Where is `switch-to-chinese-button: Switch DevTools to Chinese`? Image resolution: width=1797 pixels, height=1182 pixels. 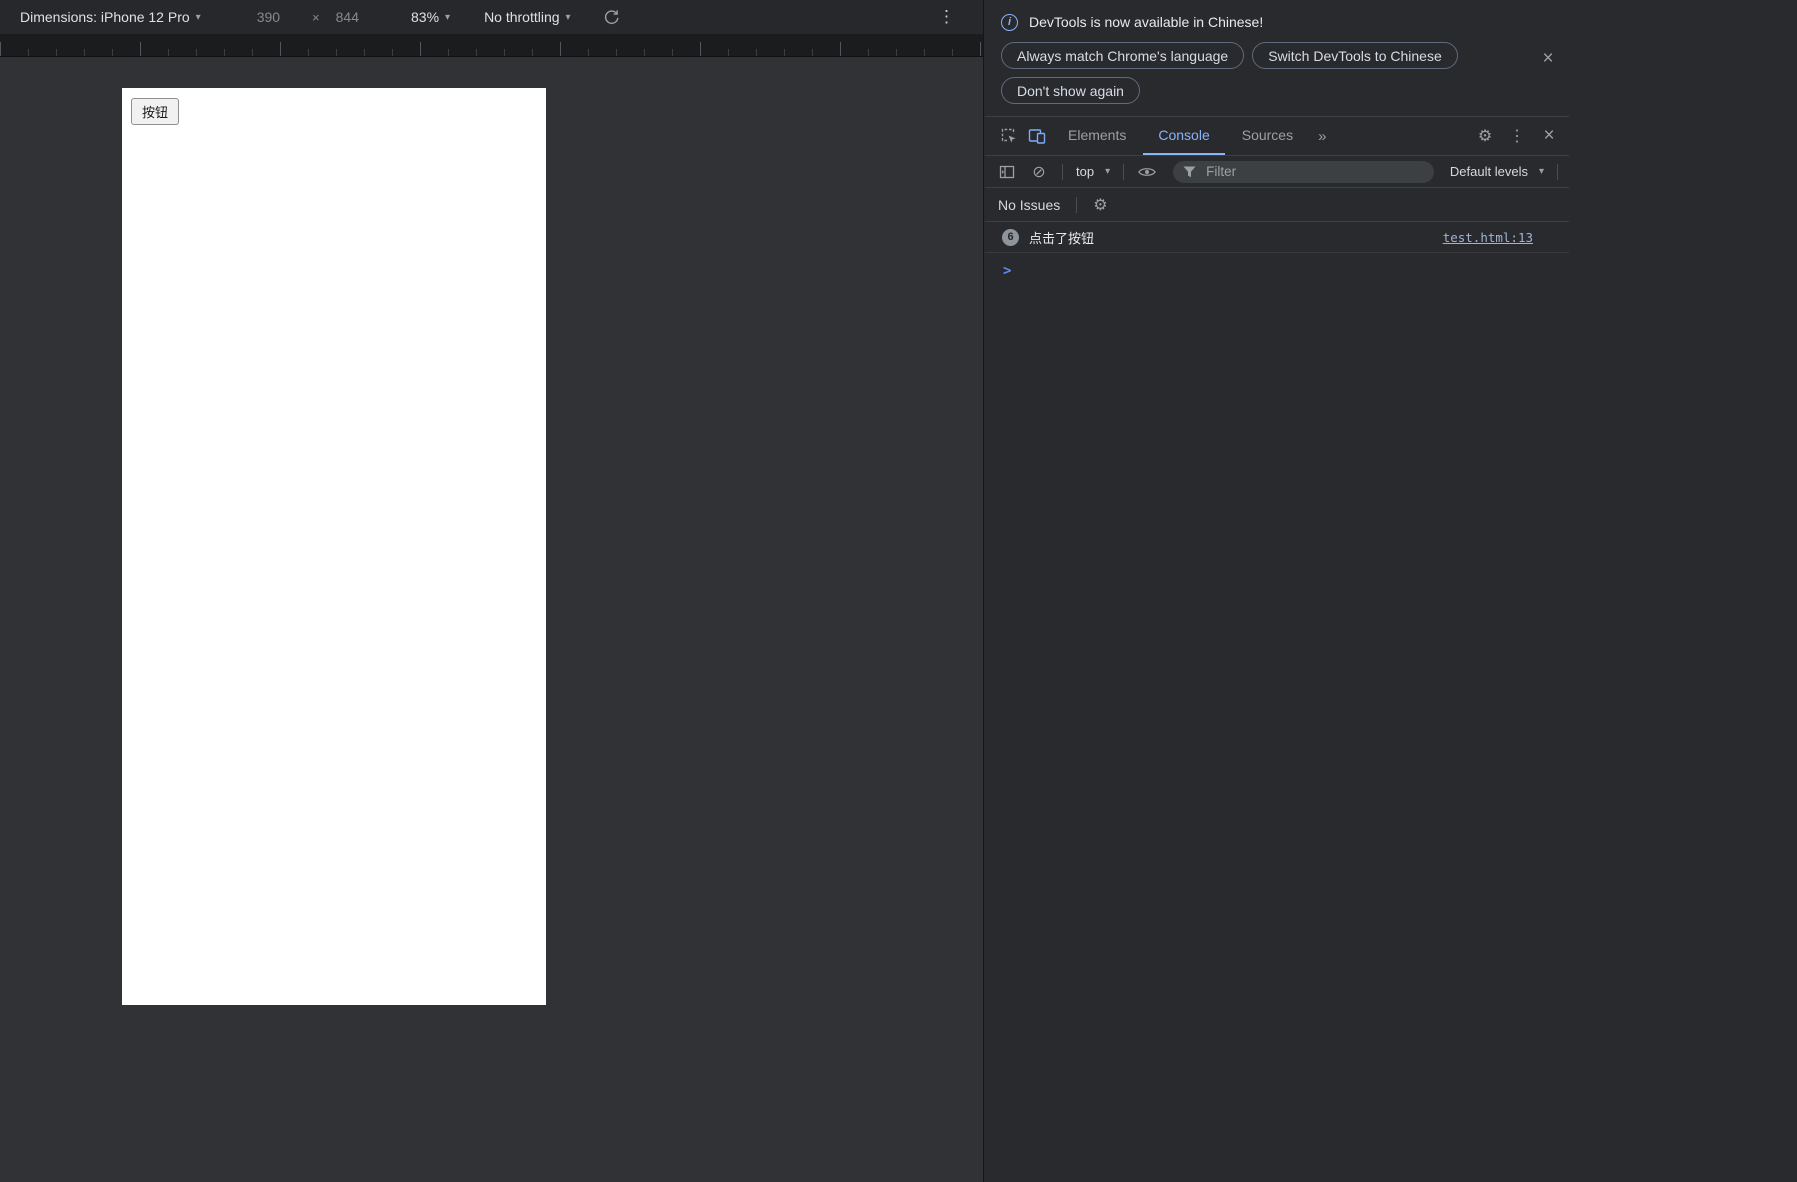
switch-to-chinese-button: Switch DevTools to Chinese is located at coordinates (1355, 55).